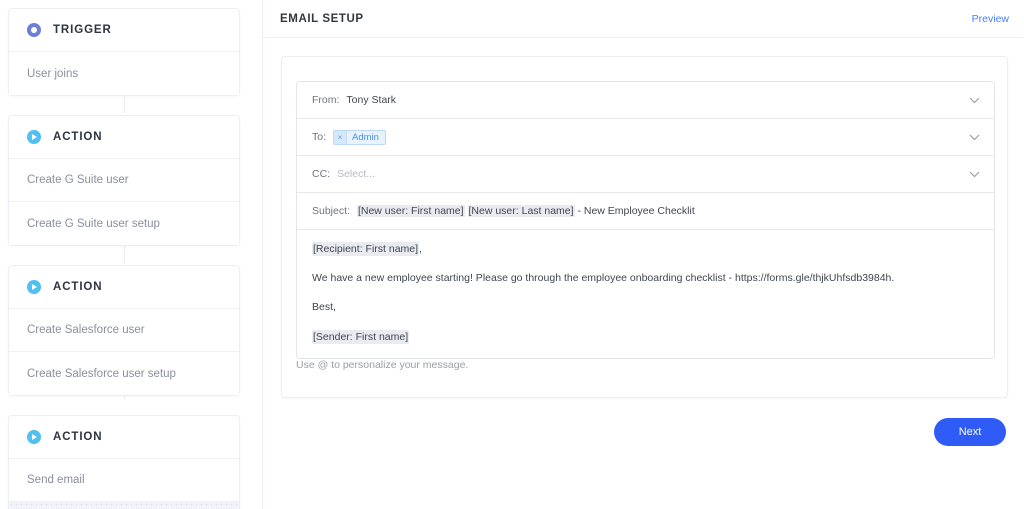  Describe the element at coordinates (361, 336) in the screenshot. I see `merge-token-sender-first-name: [Sender: First name]` at that location.